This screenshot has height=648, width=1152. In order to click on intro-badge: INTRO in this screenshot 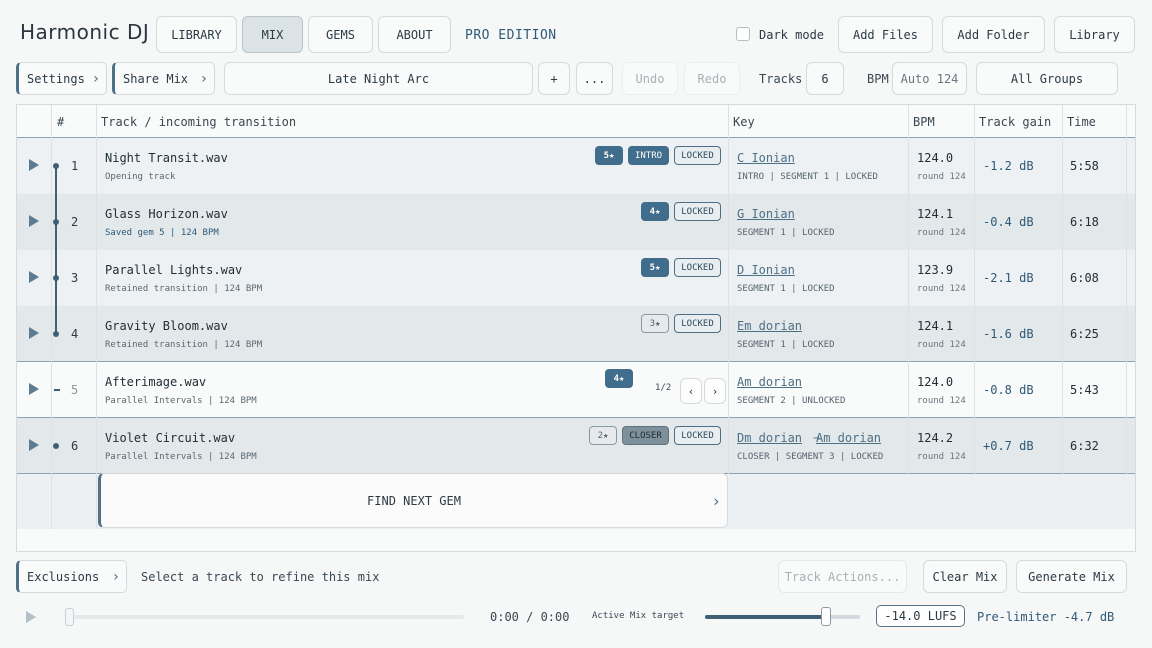, I will do `click(648, 155)`.